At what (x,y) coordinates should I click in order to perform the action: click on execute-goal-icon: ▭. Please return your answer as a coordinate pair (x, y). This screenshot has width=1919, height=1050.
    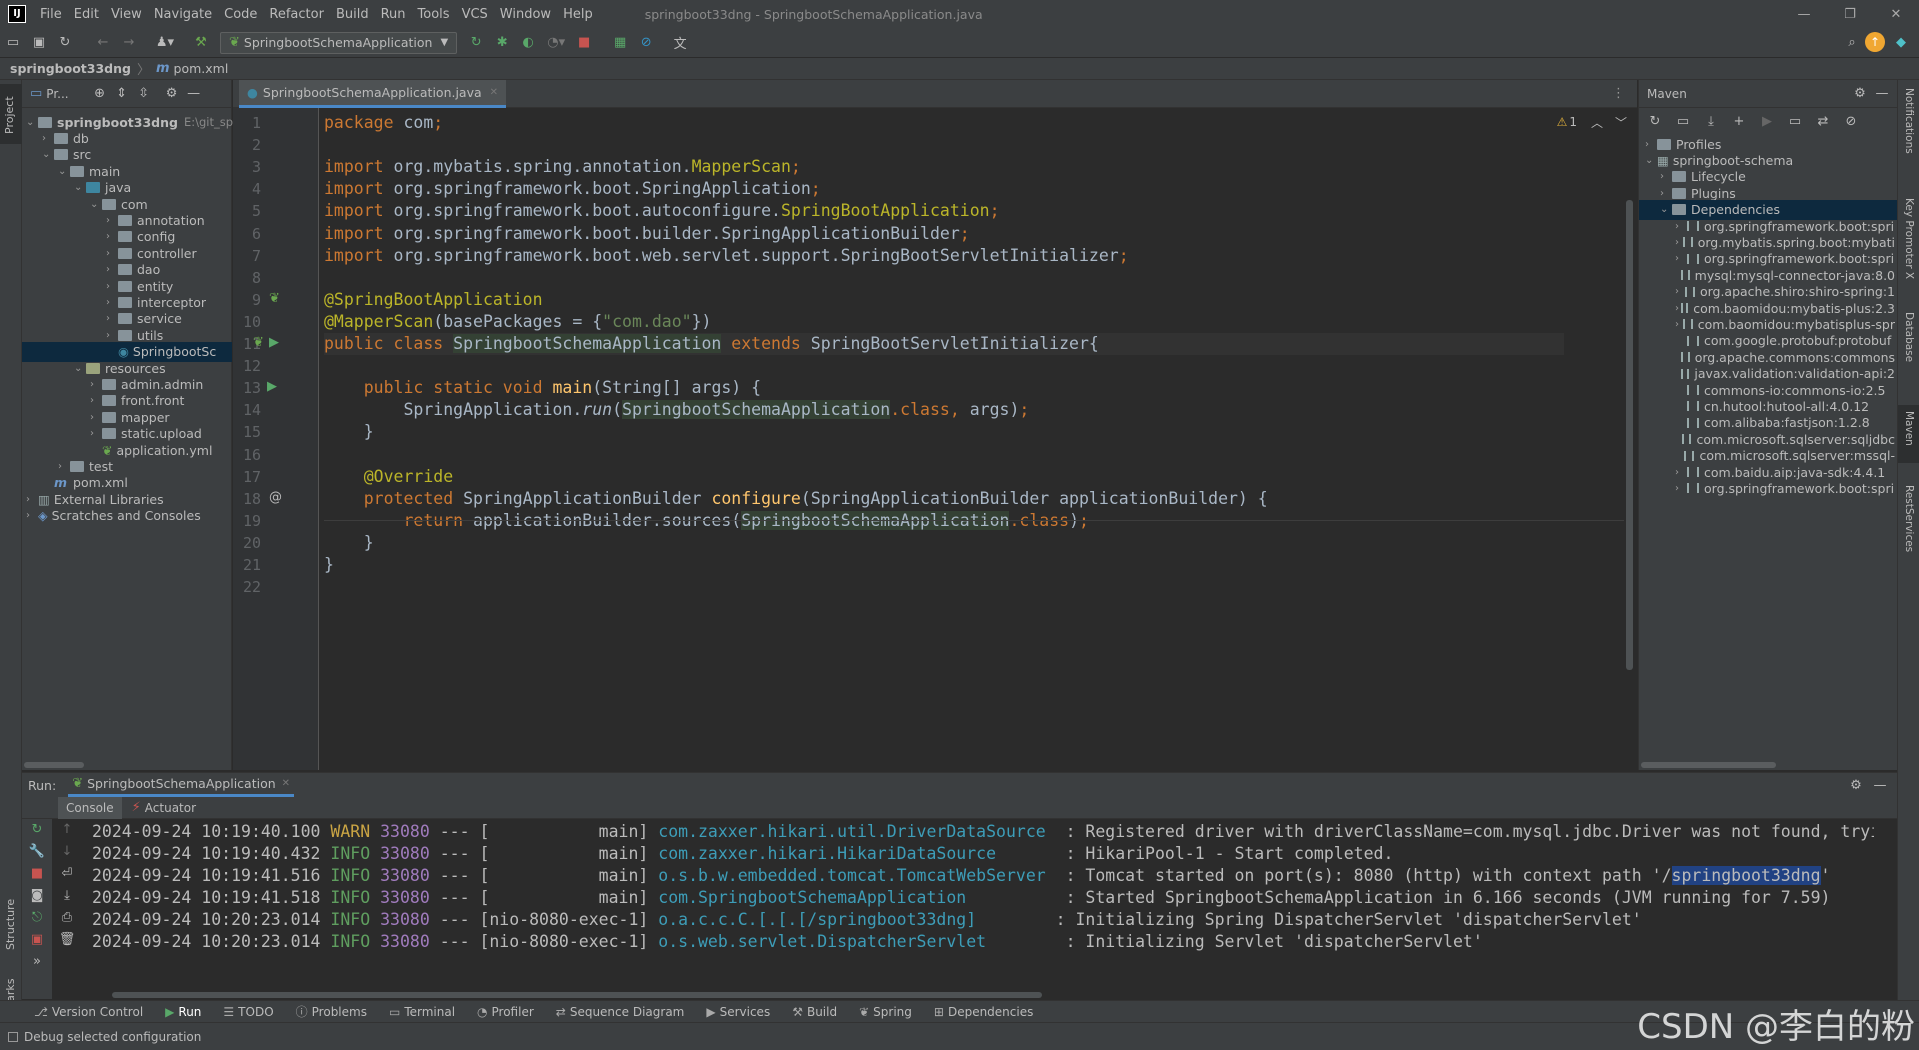
    Looking at the image, I should click on (1795, 121).